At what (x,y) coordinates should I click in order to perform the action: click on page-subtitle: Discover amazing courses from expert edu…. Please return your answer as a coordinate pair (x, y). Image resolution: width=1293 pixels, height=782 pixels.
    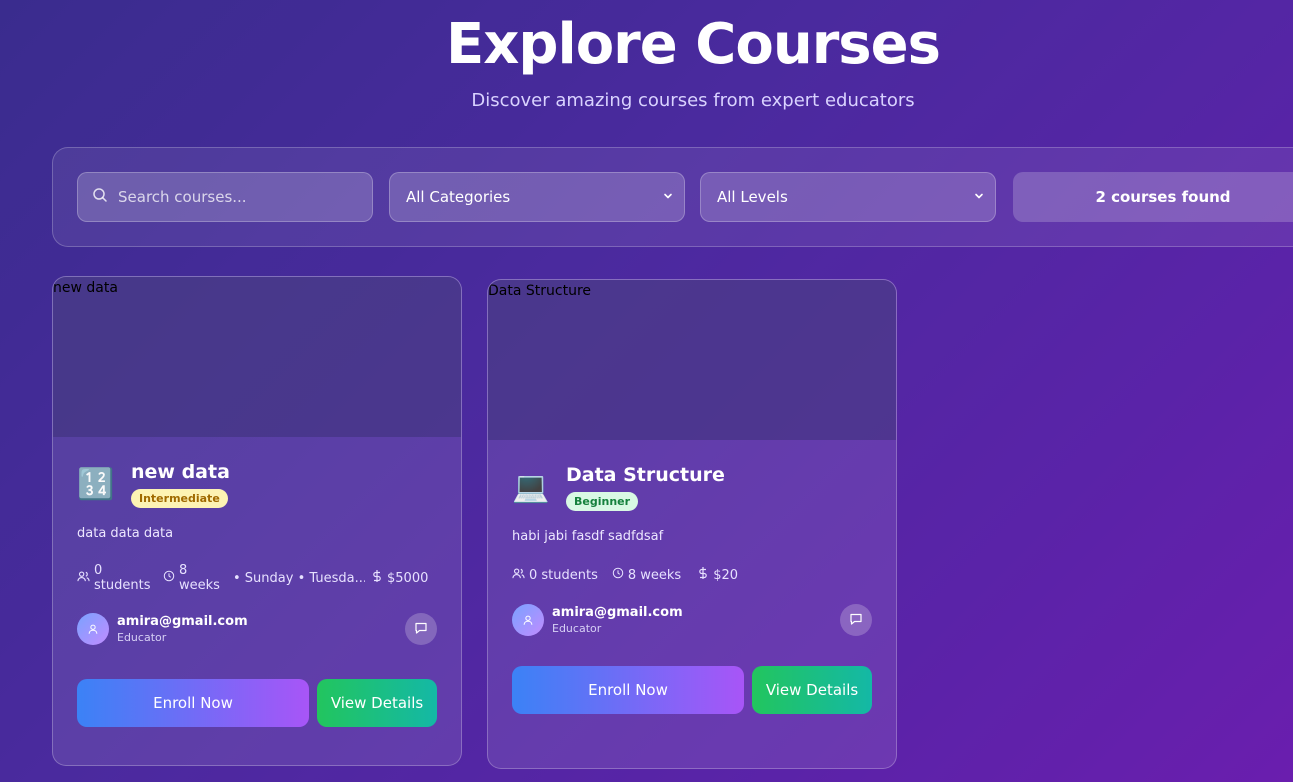
    Looking at the image, I should click on (693, 100).